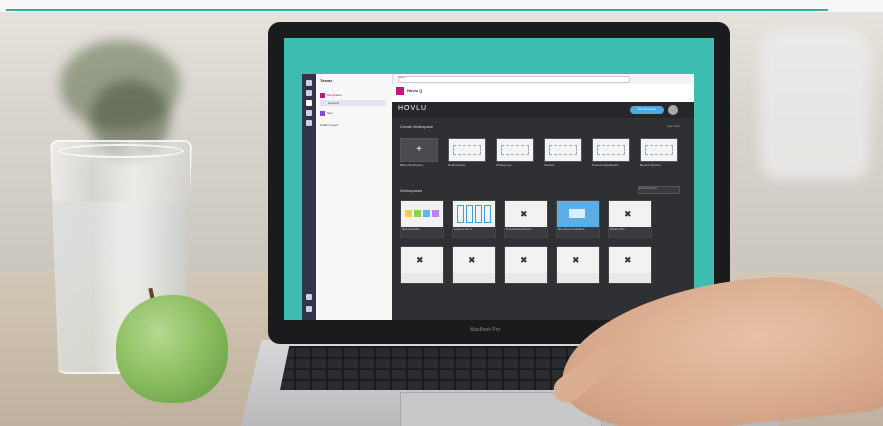 The width and height of the screenshot is (883, 426). I want to click on team-row: Test, so click(353, 113).